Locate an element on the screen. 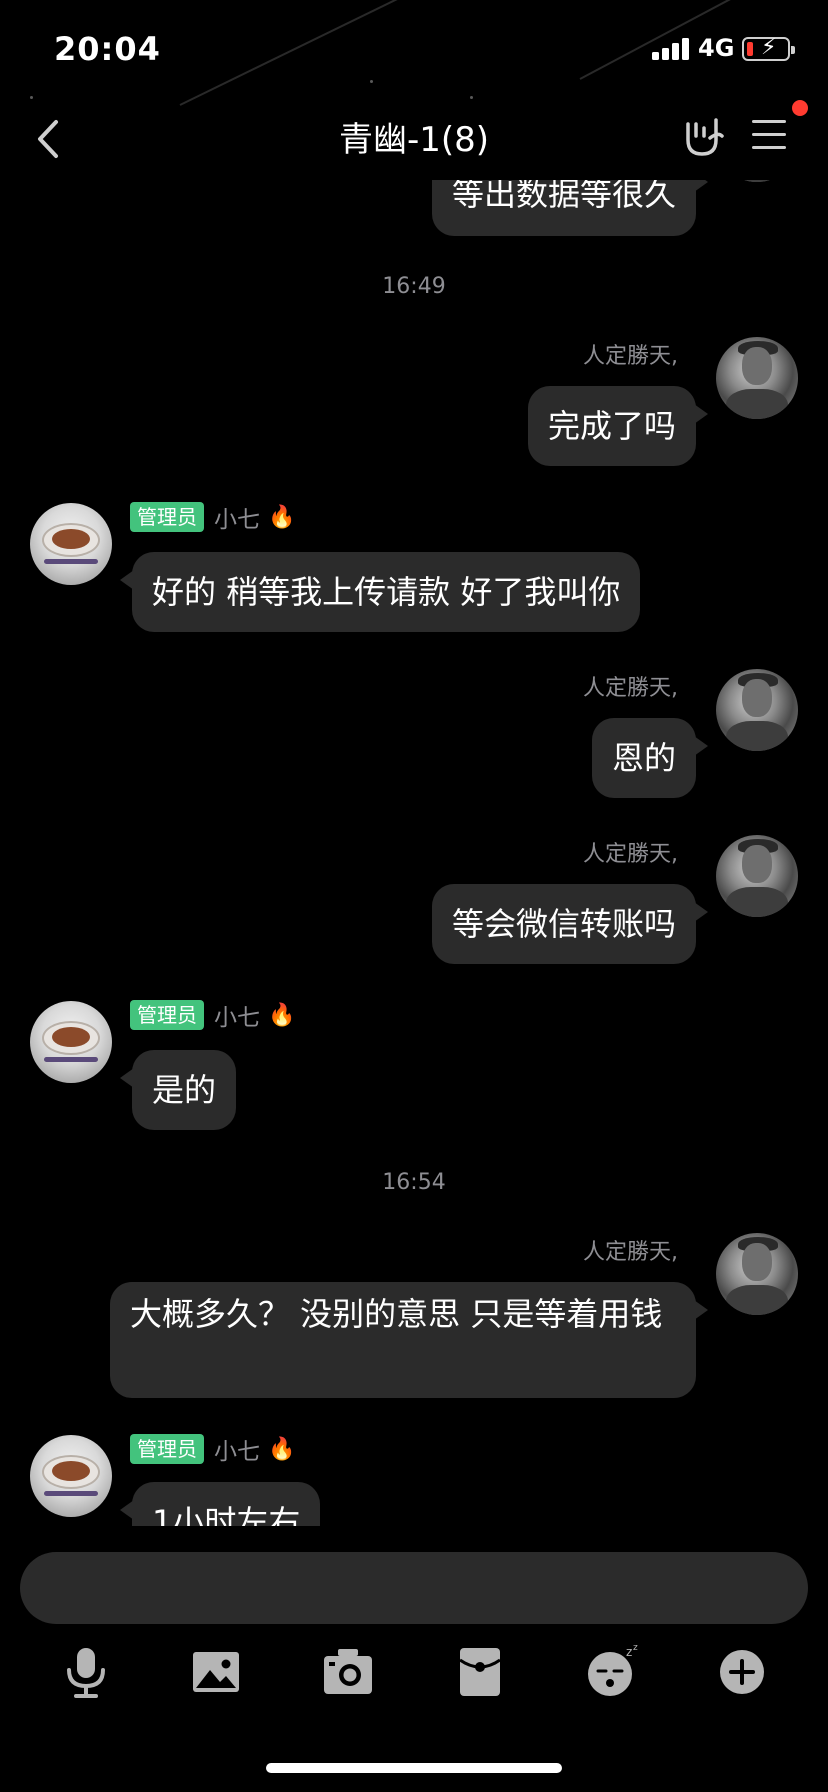 Image resolution: width=828 pixels, height=1792 pixels. background-streak is located at coordinates (324, 53).